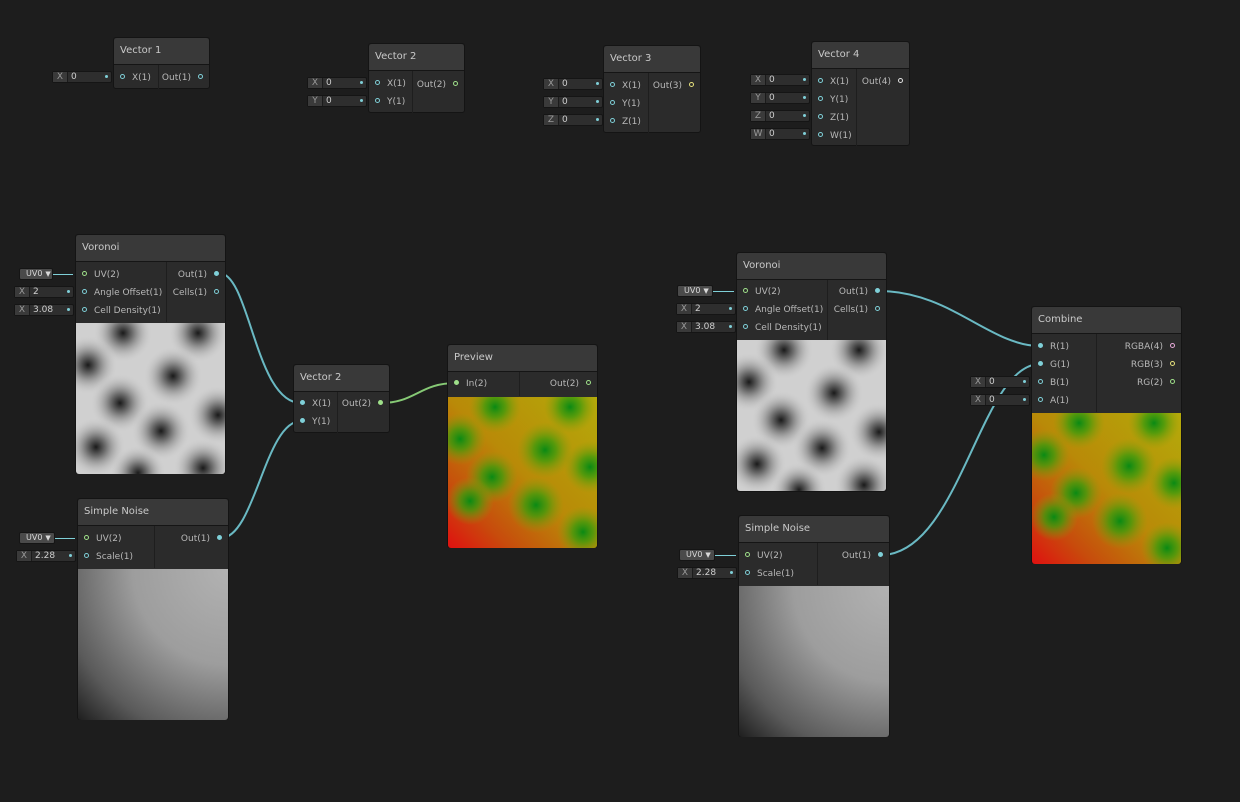  I want to click on vector2-node-middle: Vector 2 X(1) Y(1) Out(2), so click(341, 398).